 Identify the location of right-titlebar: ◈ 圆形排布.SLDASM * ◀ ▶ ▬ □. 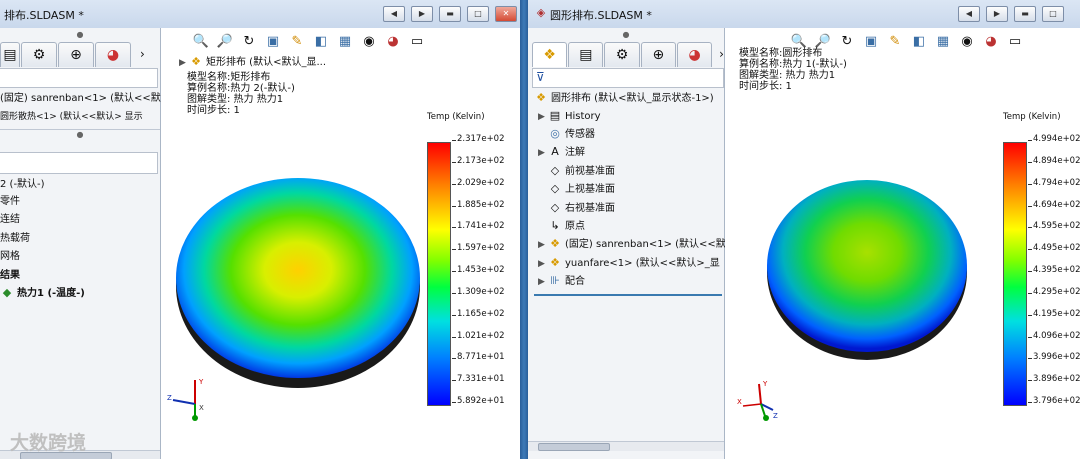
(804, 14).